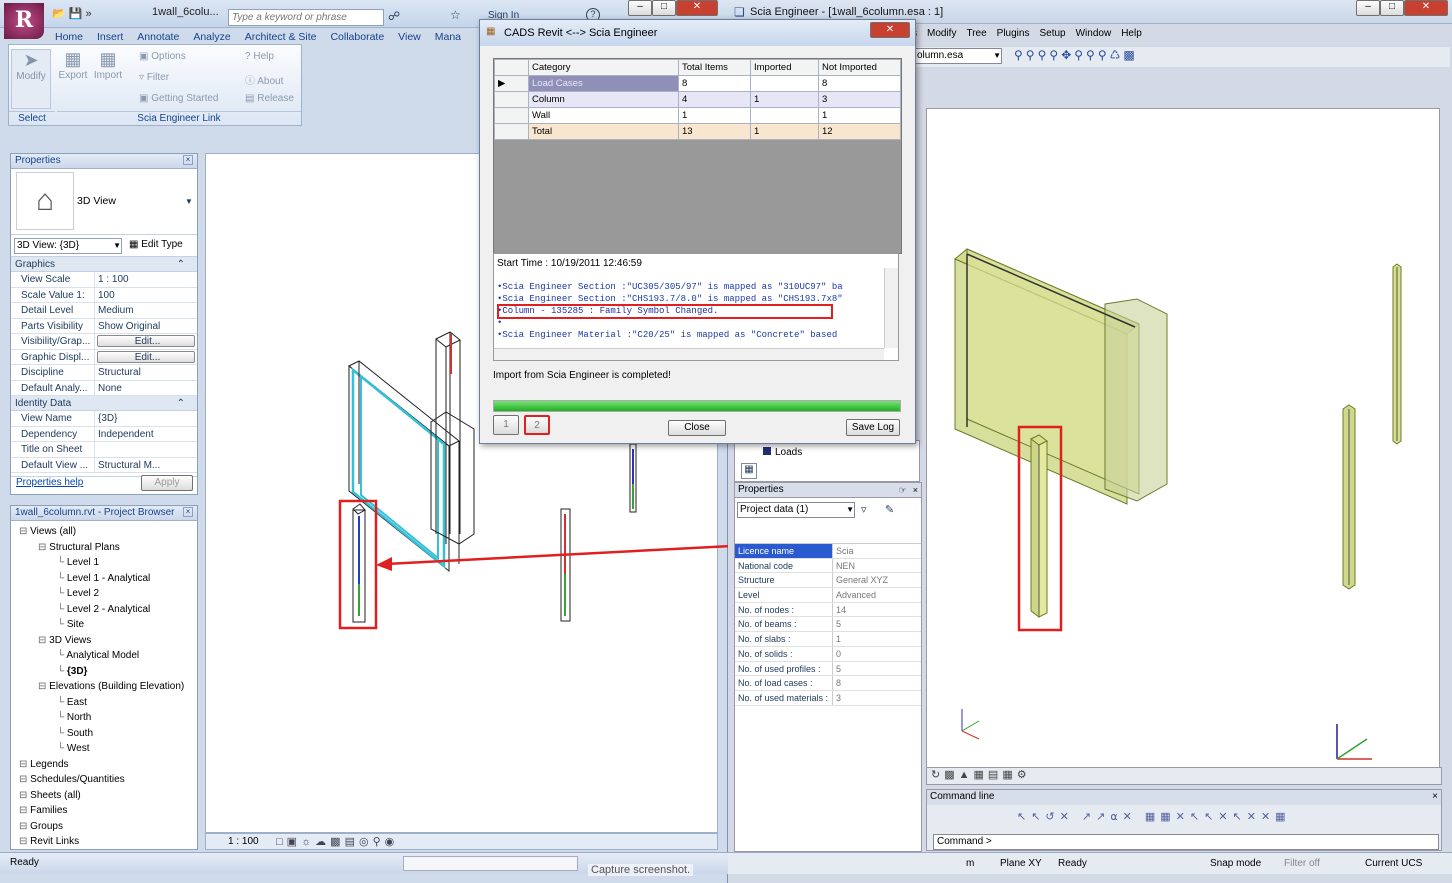 This screenshot has width=1452, height=883. Describe the element at coordinates (1302, 863) in the screenshot. I see `status-filter: Filter off` at that location.